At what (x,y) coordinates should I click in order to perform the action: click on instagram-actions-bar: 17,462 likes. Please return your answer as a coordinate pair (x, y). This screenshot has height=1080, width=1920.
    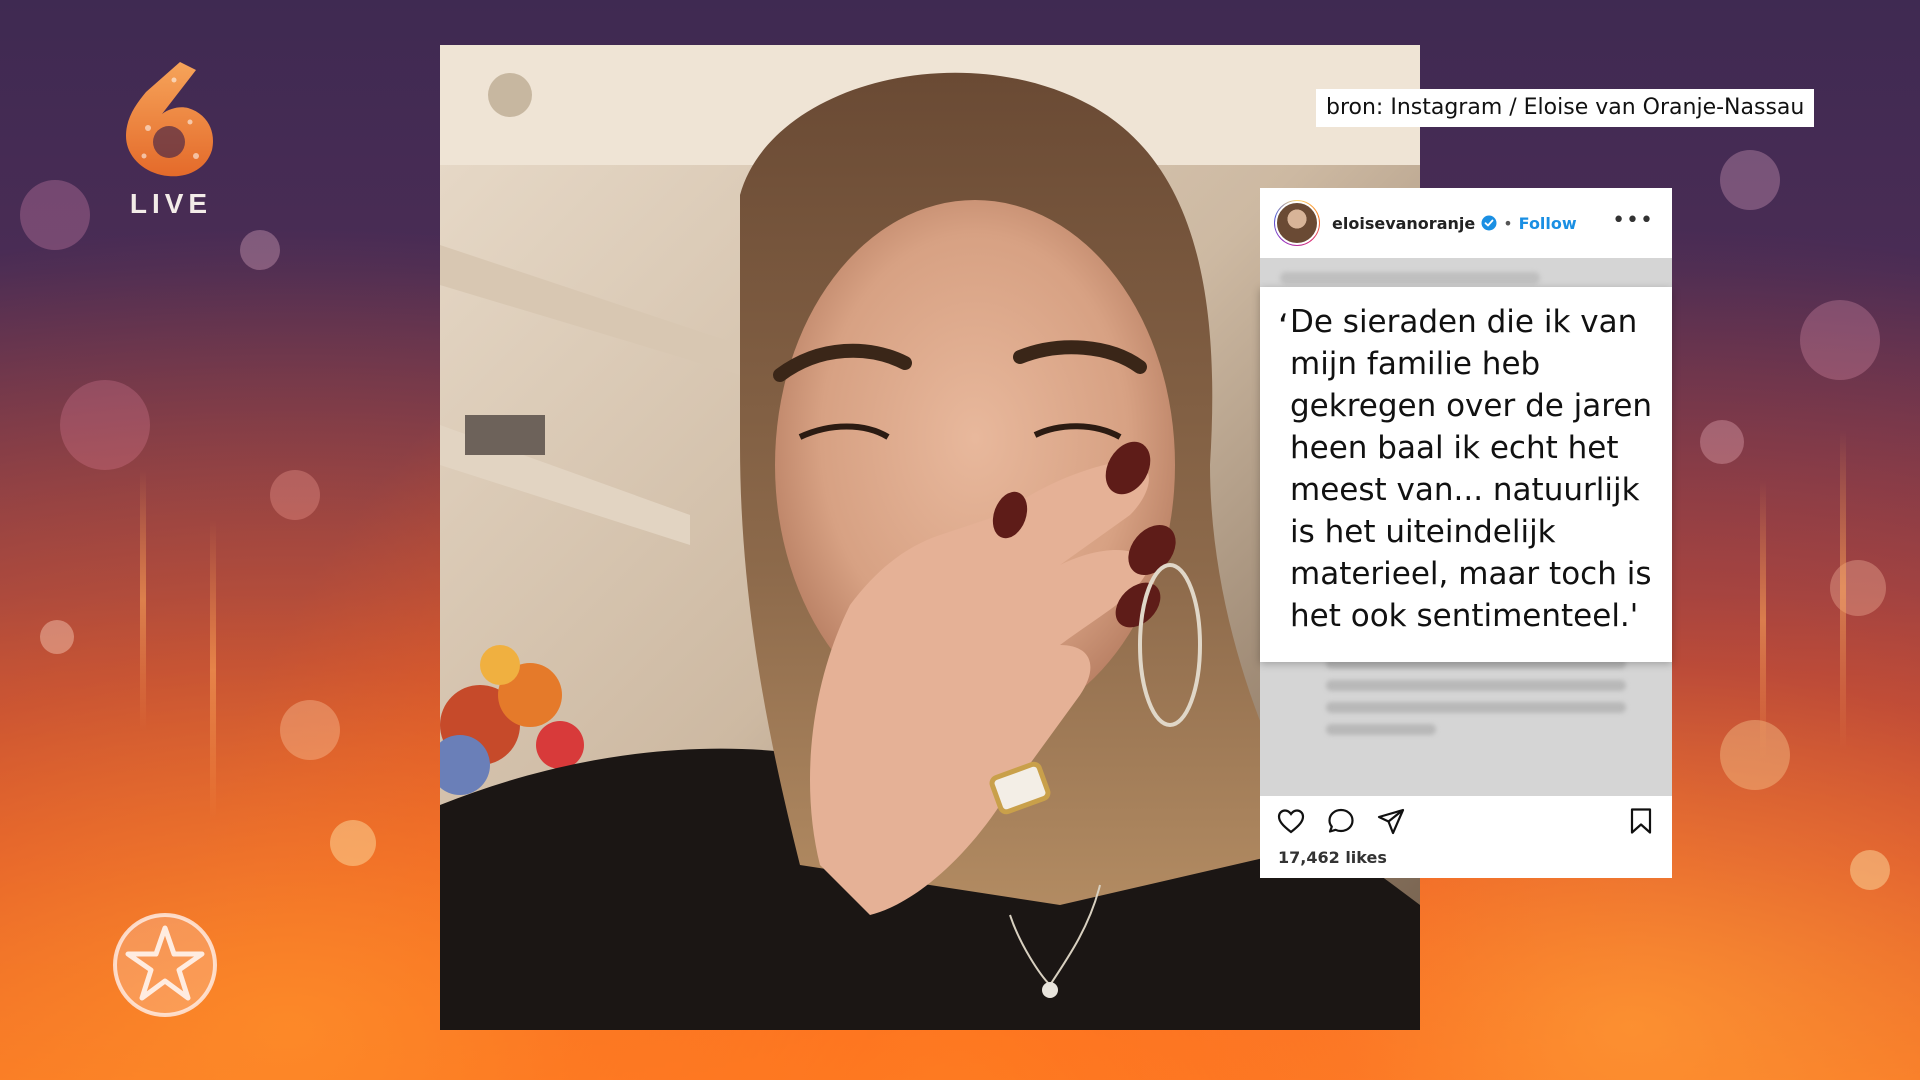
    Looking at the image, I should click on (1466, 837).